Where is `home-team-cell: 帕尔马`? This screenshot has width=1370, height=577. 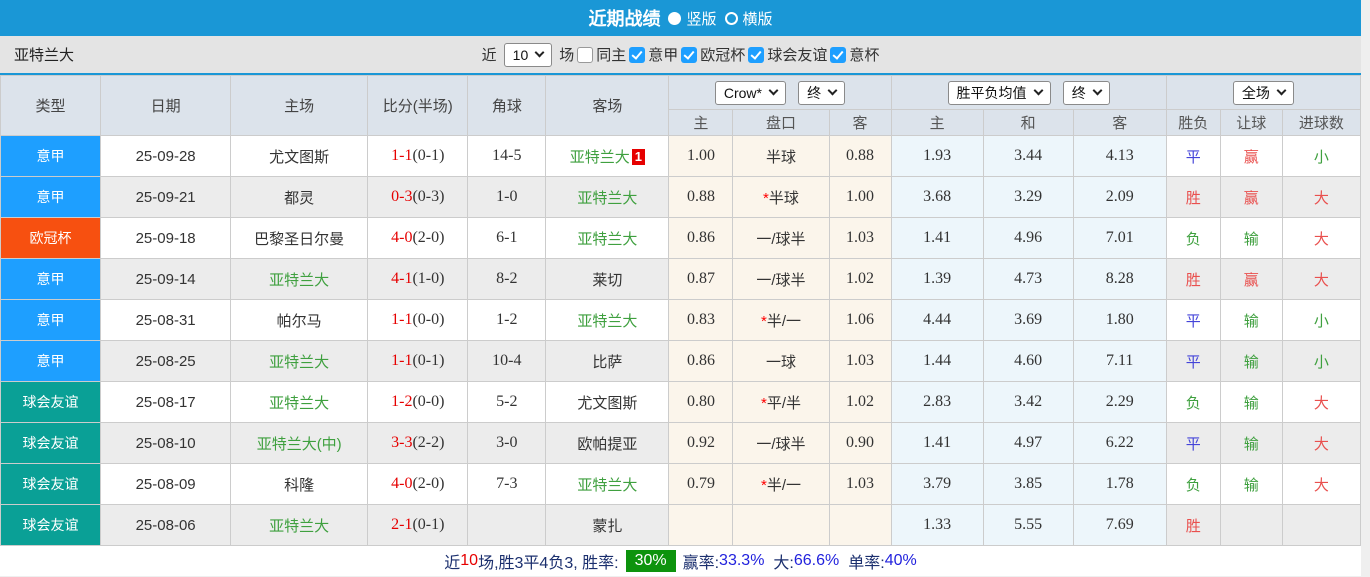
home-team-cell: 帕尔马 is located at coordinates (299, 320).